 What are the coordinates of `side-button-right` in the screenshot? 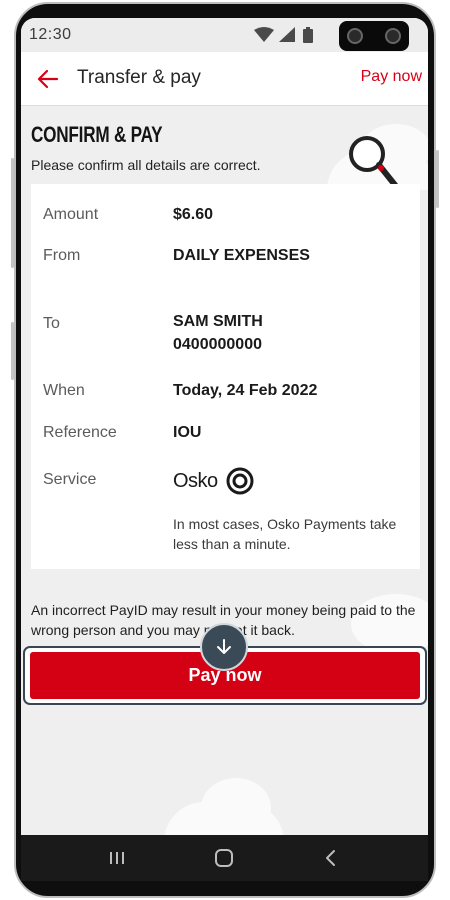 It's located at (437, 179).